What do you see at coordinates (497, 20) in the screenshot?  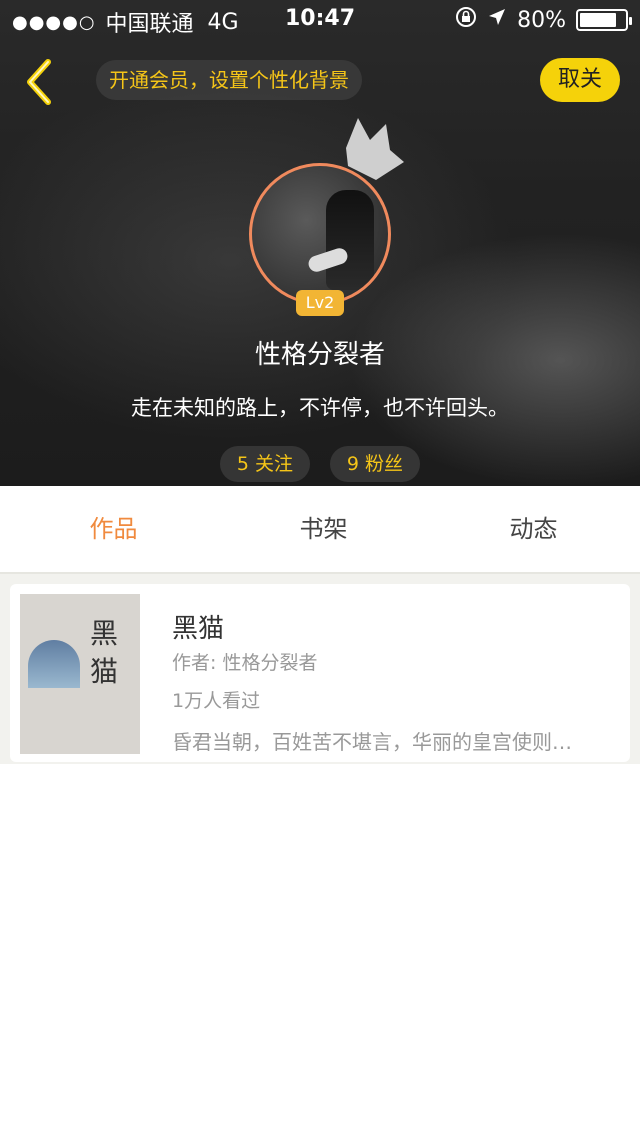 I see `location-arrow-icon` at bounding box center [497, 20].